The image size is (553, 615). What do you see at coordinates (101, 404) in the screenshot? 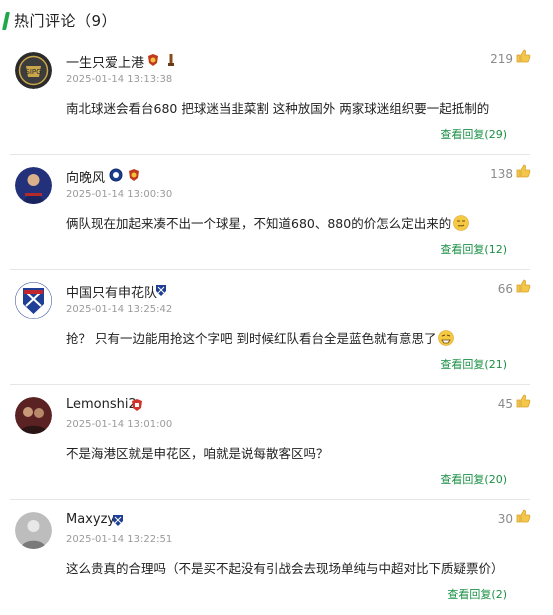
I see `username: Lemonshi2` at bounding box center [101, 404].